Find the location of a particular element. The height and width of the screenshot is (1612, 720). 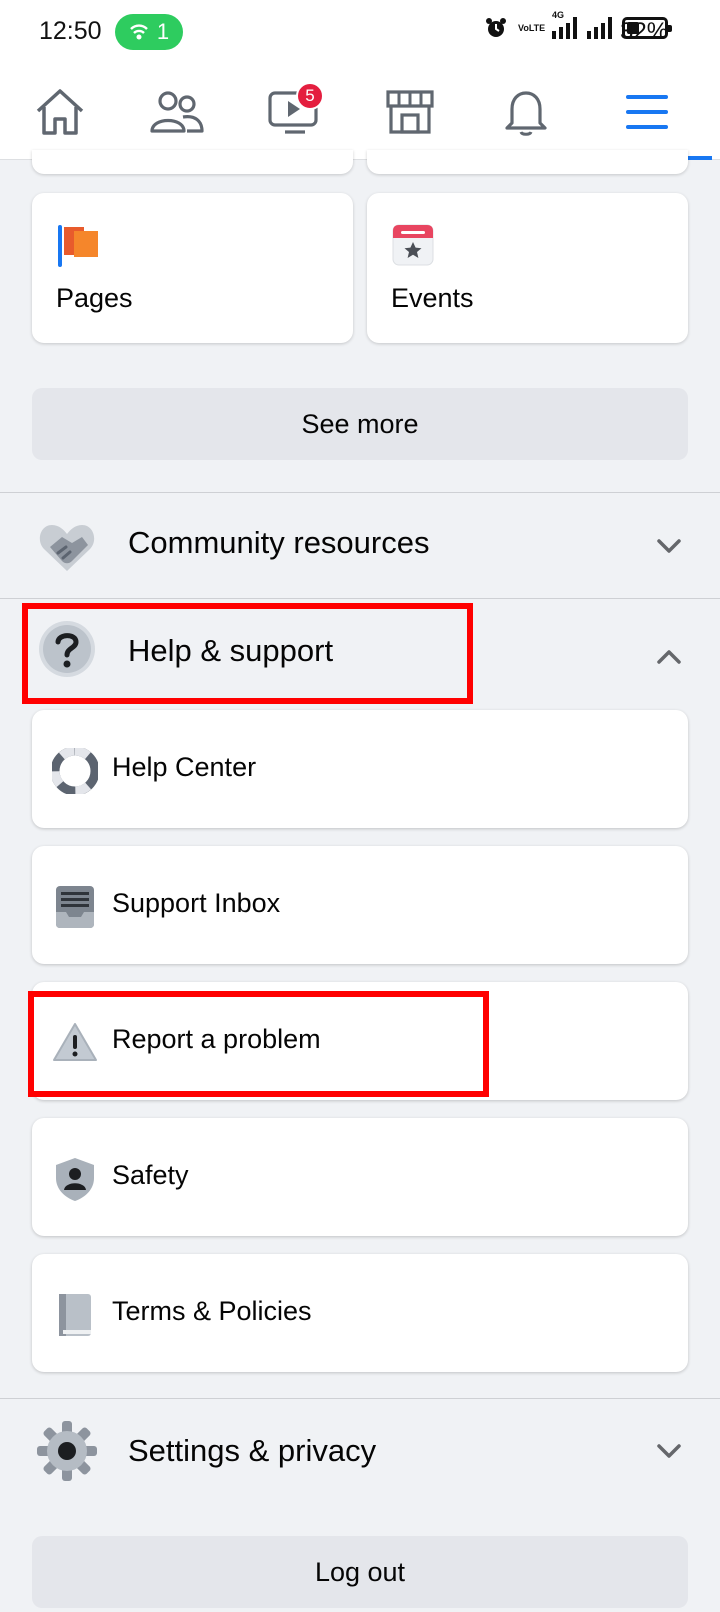

tab-menu is located at coordinates (647, 112).